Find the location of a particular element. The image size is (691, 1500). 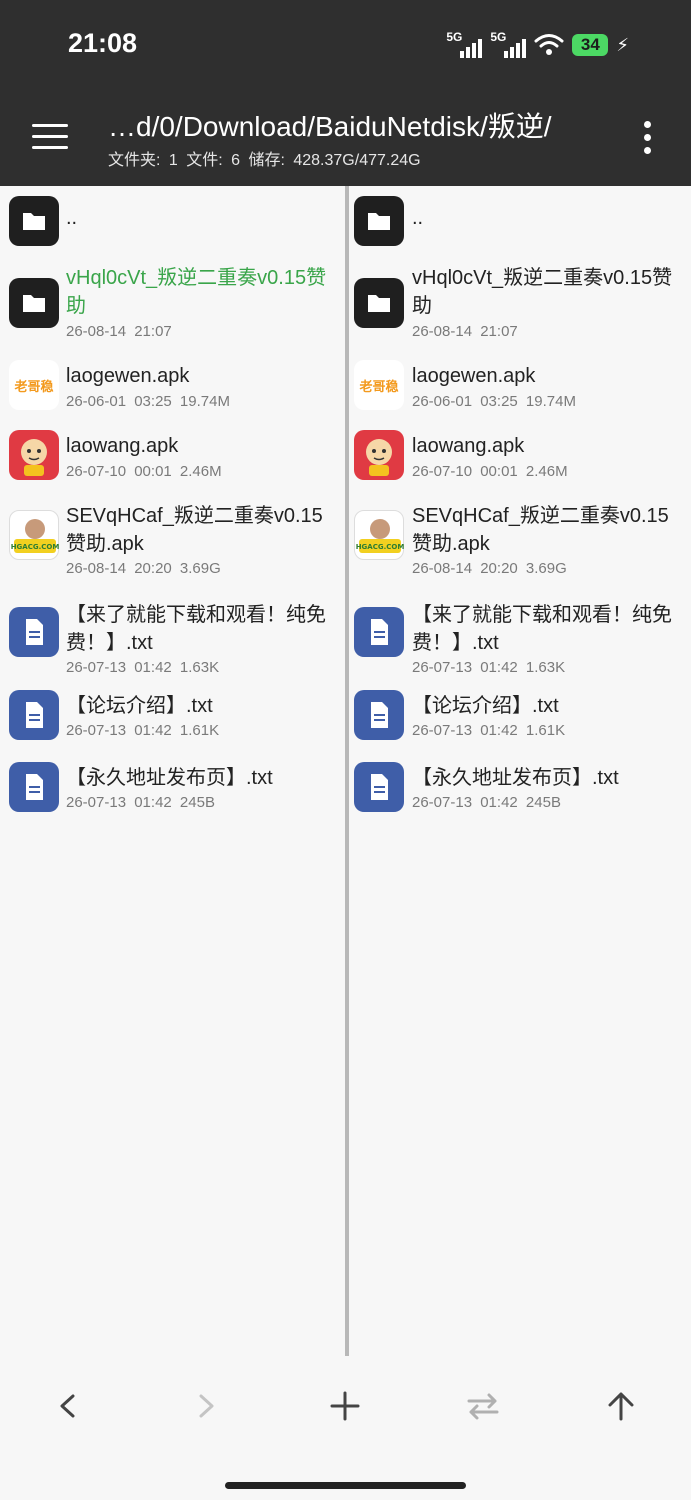

menu-button is located at coordinates (50, 138).